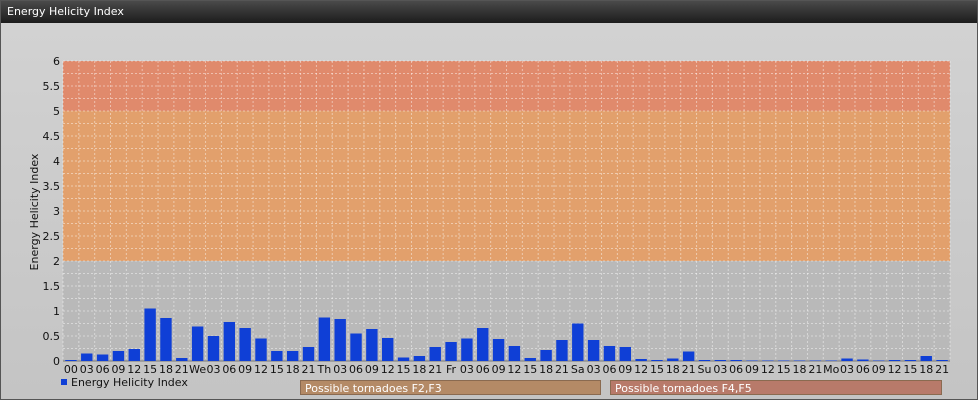 This screenshot has height=400, width=978. Describe the element at coordinates (56, 311) in the screenshot. I see `y-tick-label: 1` at that location.